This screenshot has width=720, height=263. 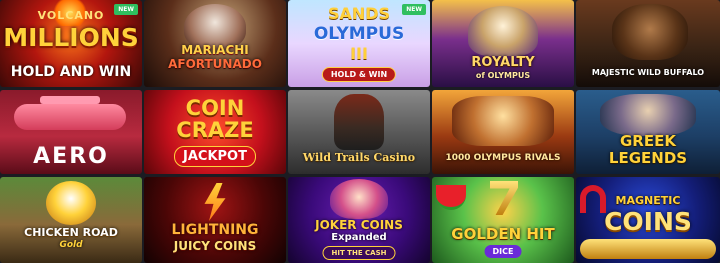 I want to click on game-tile-coin-craze: COIN CRAZE JACKPOT, so click(x=215, y=132).